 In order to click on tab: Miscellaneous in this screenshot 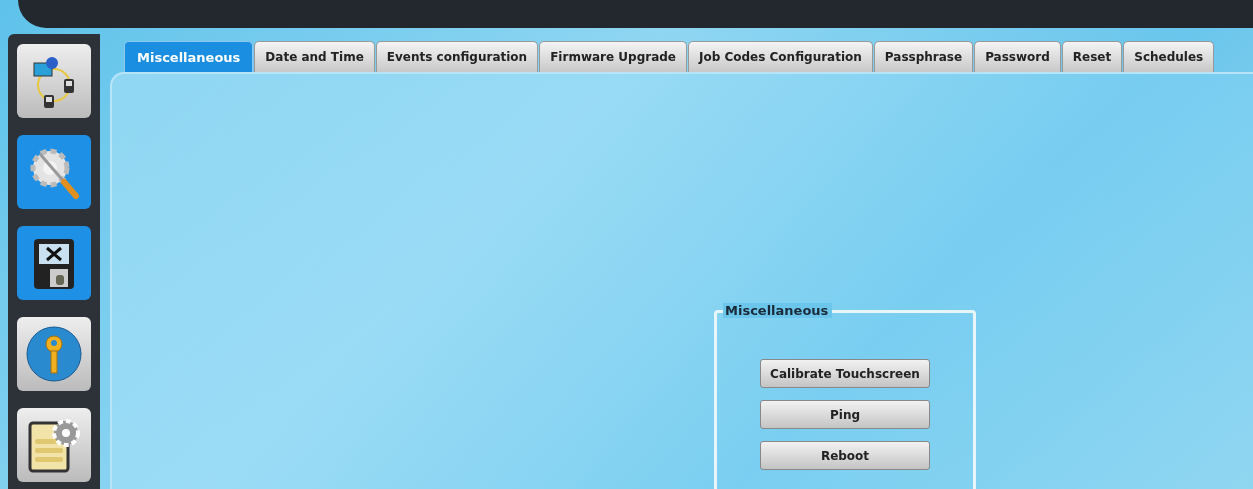, I will do `click(189, 56)`.